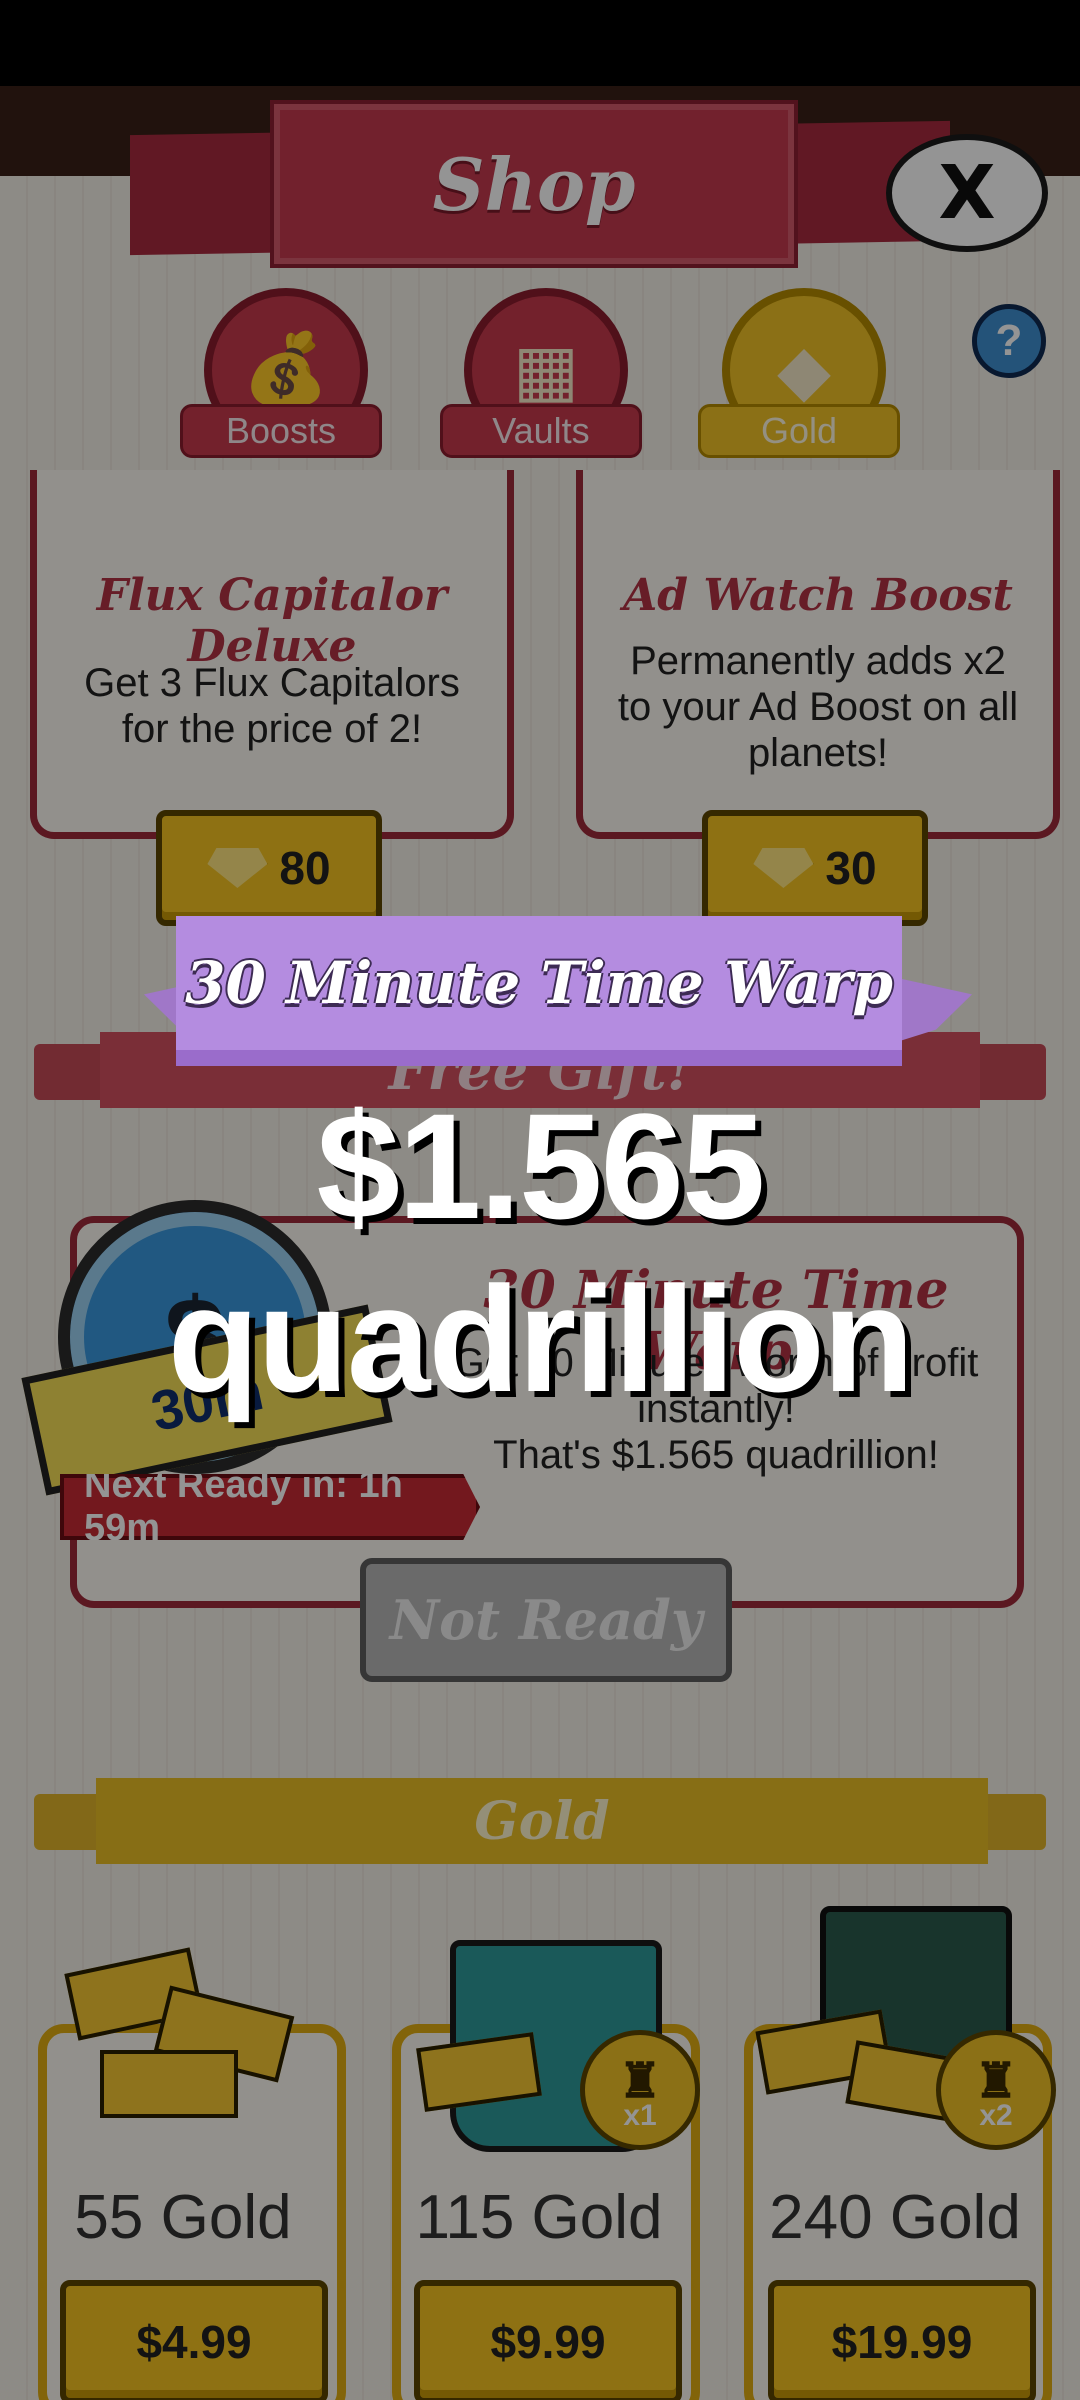 Image resolution: width=1080 pixels, height=2400 pixels. I want to click on popup-ribbon: 30 Minute Time Warp, so click(539, 991).